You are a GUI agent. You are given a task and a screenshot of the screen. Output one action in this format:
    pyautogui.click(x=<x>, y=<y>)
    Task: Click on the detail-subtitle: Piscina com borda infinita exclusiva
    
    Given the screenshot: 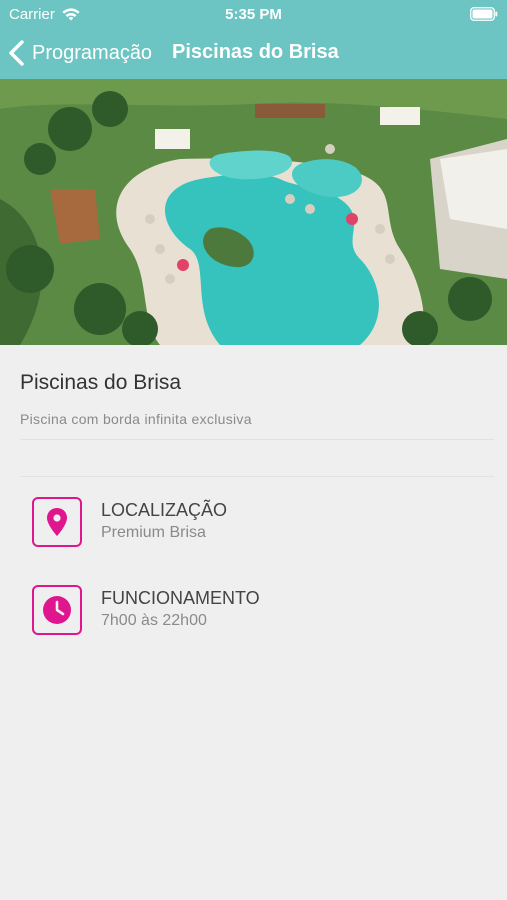 What is the action you would take?
    pyautogui.click(x=136, y=419)
    